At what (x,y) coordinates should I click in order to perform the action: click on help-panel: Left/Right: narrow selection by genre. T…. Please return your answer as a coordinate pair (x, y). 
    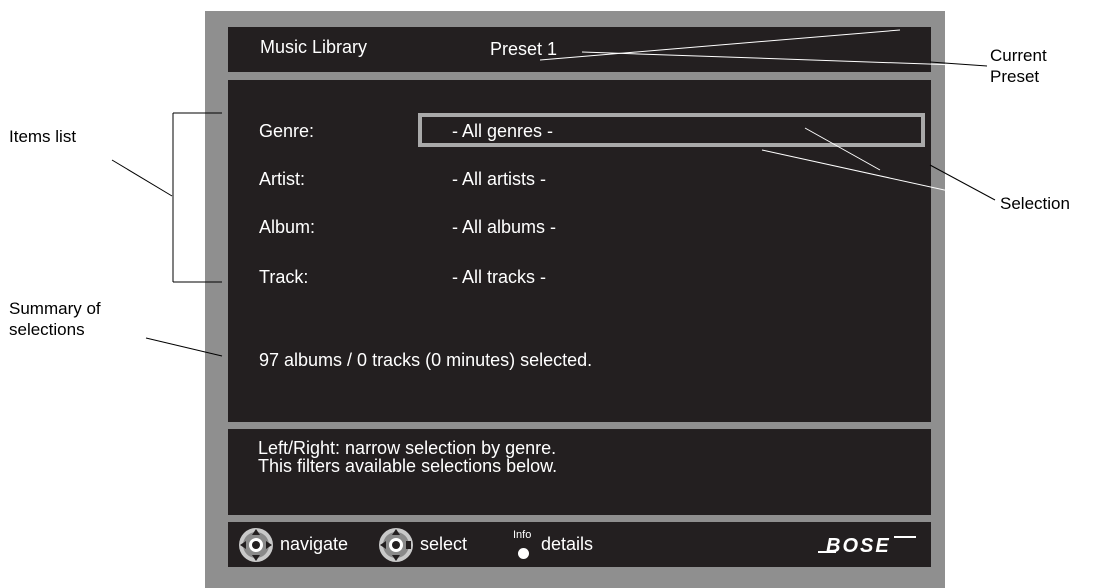
    Looking at the image, I should click on (579, 472).